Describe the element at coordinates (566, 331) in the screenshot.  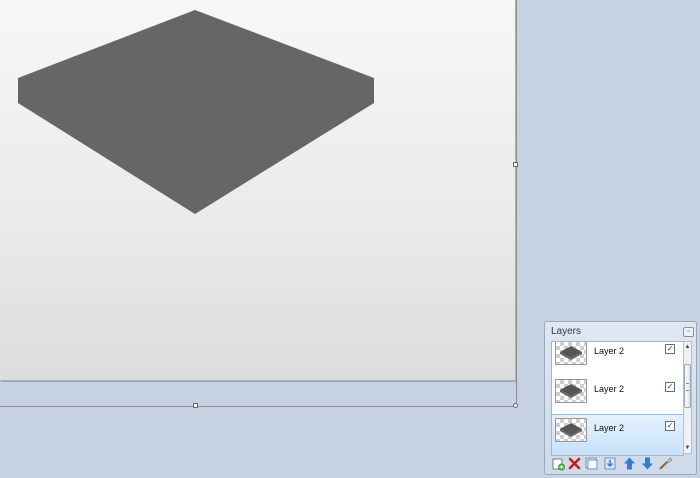
I see `layers-window-title: Layers` at that location.